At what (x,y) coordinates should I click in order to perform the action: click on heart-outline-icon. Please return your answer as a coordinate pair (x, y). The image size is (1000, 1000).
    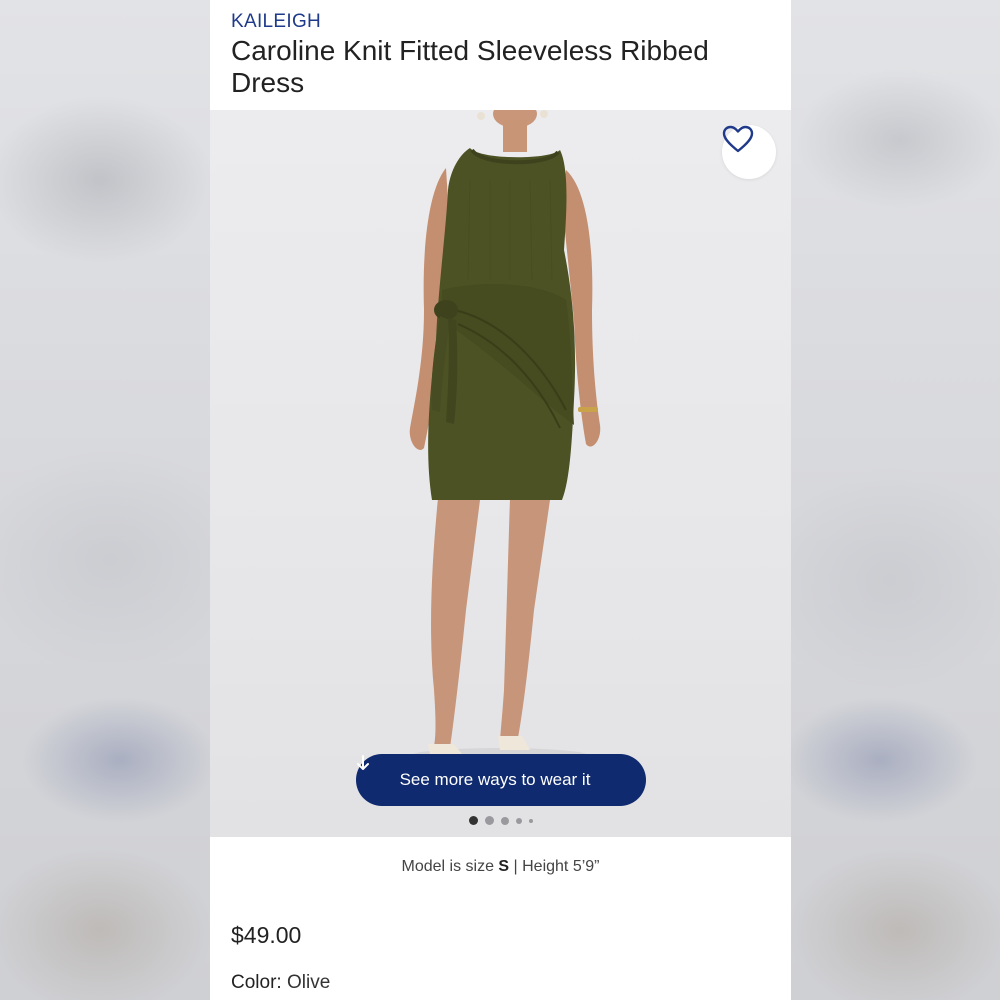
    Looking at the image, I should click on (738, 139).